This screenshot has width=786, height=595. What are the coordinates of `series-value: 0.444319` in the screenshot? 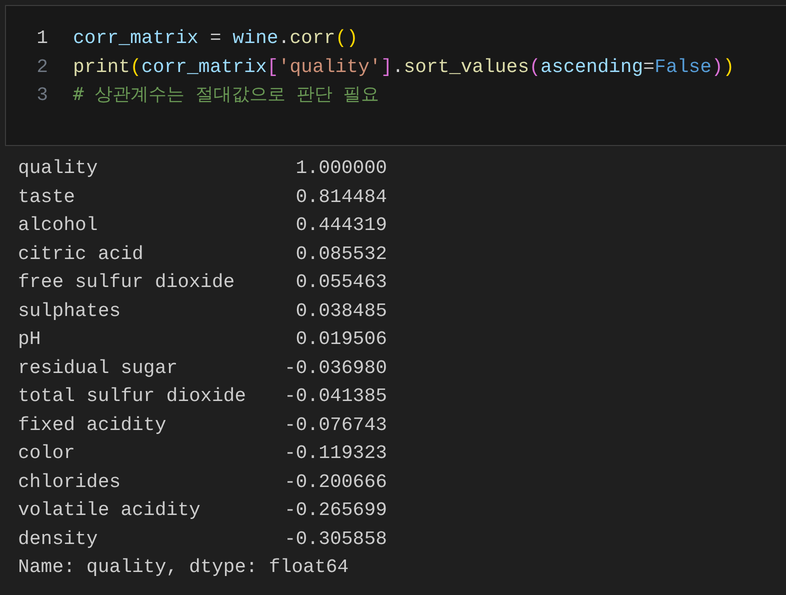 It's located at (341, 225).